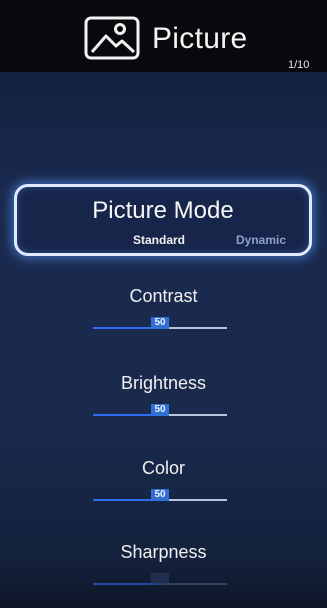 The height and width of the screenshot is (608, 327). What do you see at coordinates (163, 383) in the screenshot?
I see `brightness-label: Brightness` at bounding box center [163, 383].